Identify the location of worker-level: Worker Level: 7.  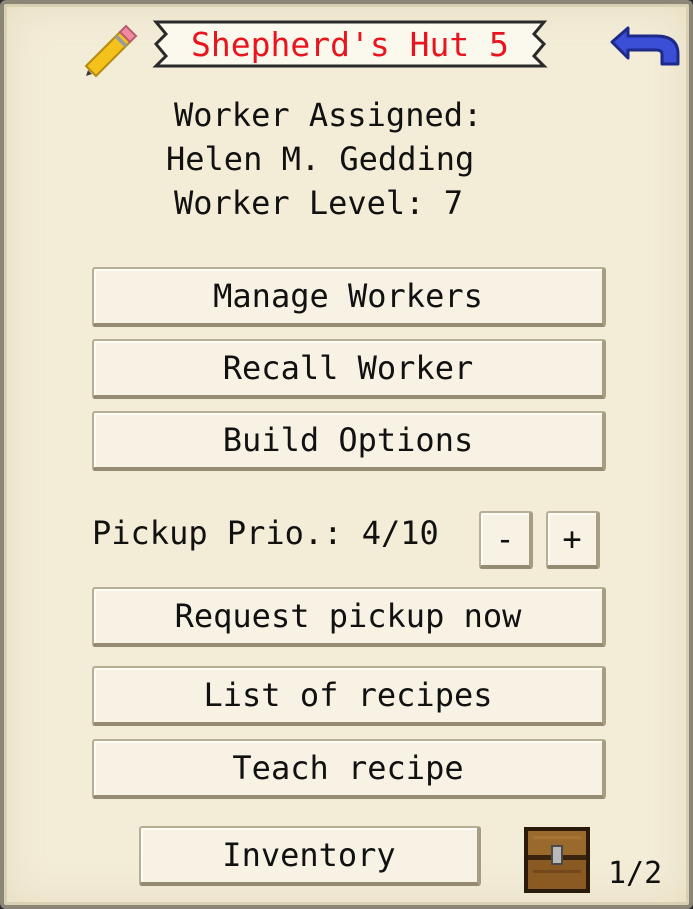
(318, 203).